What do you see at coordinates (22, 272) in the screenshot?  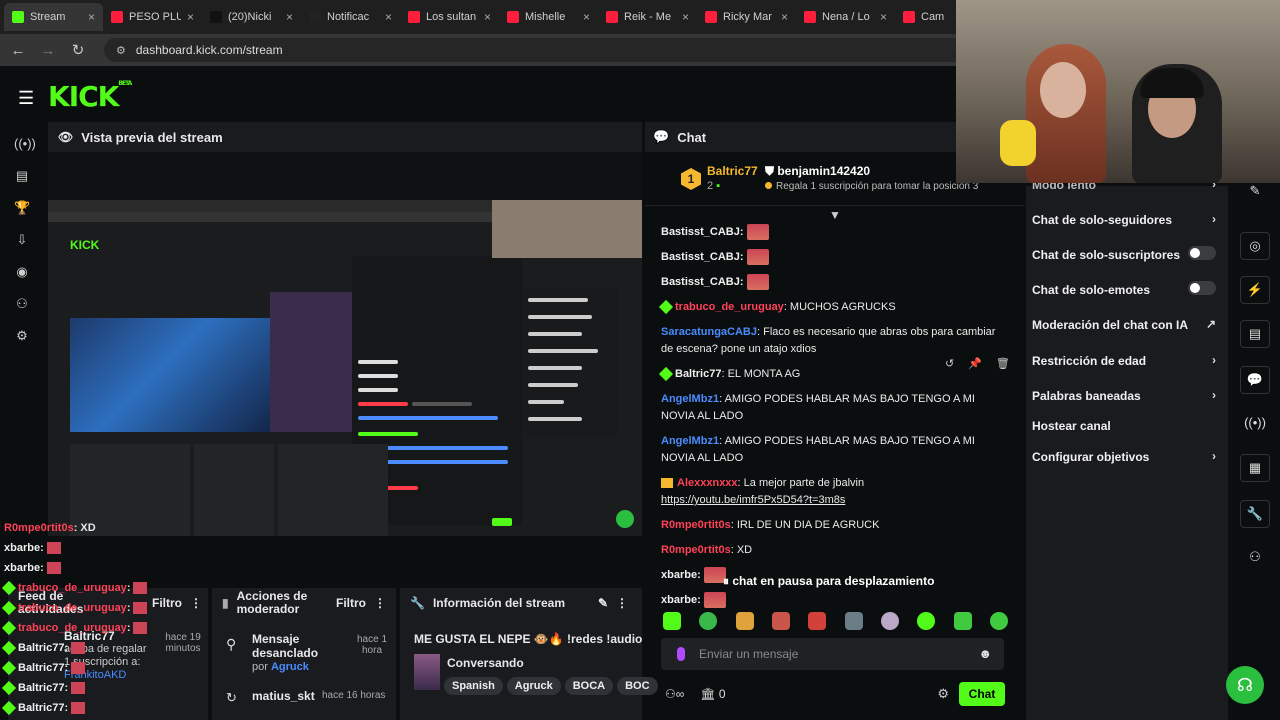 I see `camera-icon: ◉` at bounding box center [22, 272].